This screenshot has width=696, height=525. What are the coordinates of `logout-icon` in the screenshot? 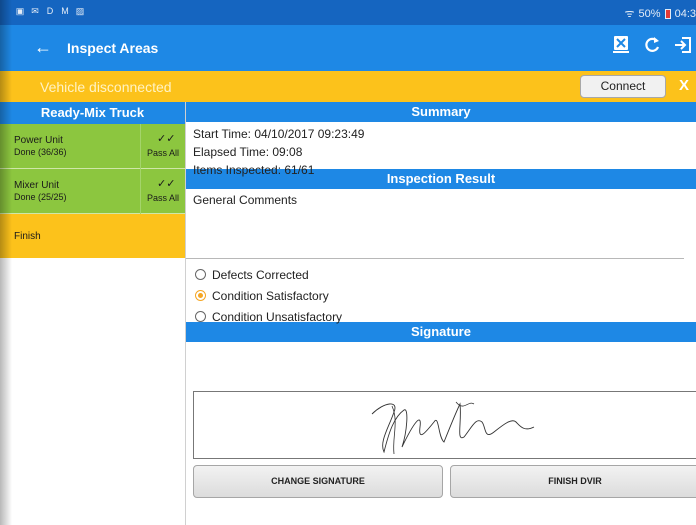 It's located at (683, 47).